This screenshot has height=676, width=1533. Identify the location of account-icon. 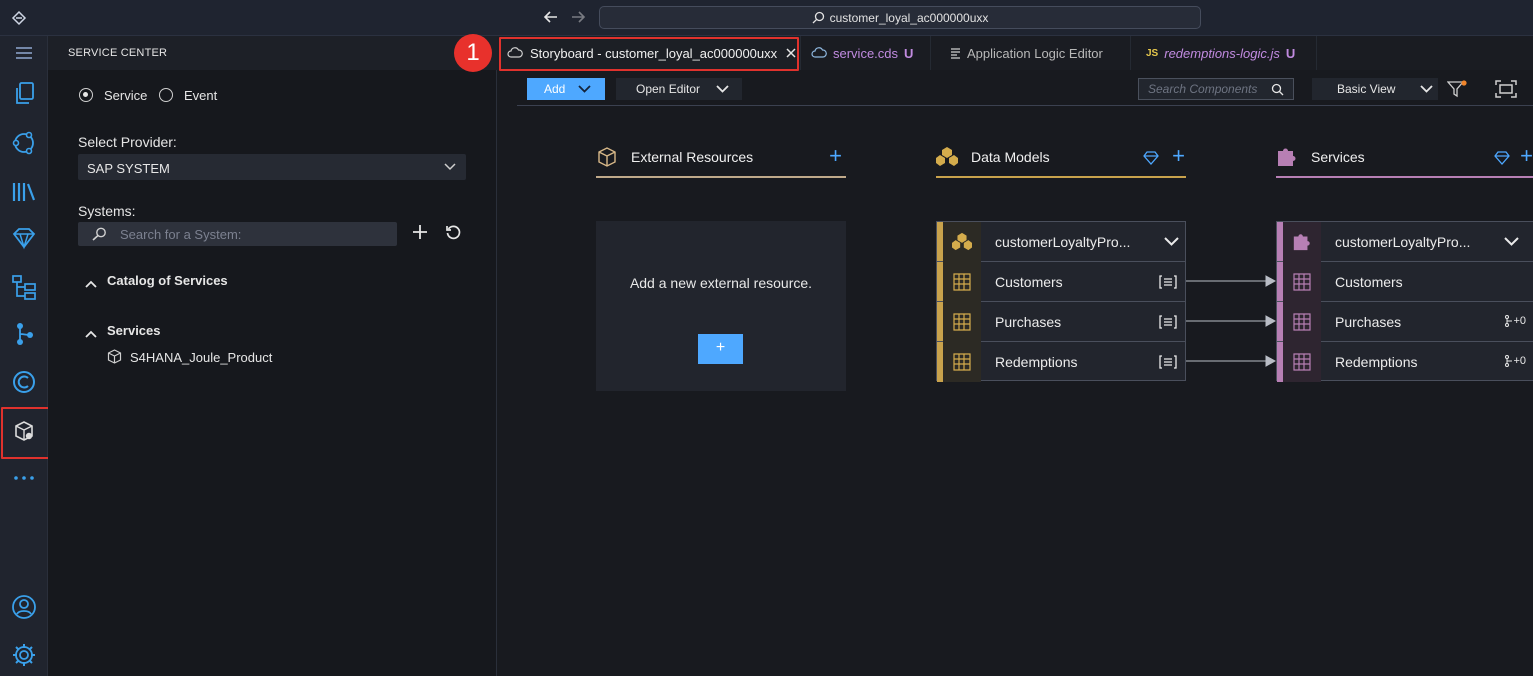
(24, 607).